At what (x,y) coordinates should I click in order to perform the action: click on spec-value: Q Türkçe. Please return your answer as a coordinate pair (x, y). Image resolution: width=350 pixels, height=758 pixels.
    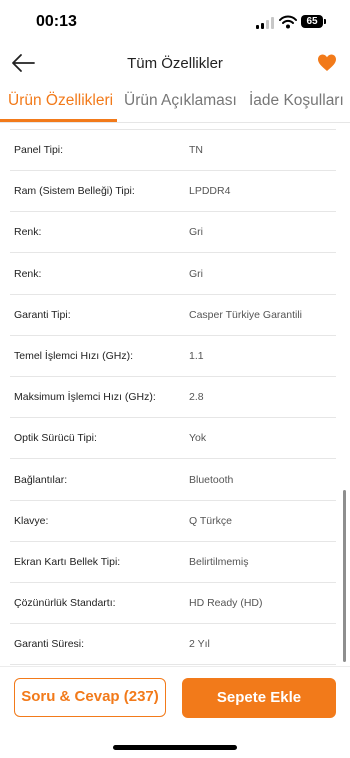
    Looking at the image, I should click on (210, 520).